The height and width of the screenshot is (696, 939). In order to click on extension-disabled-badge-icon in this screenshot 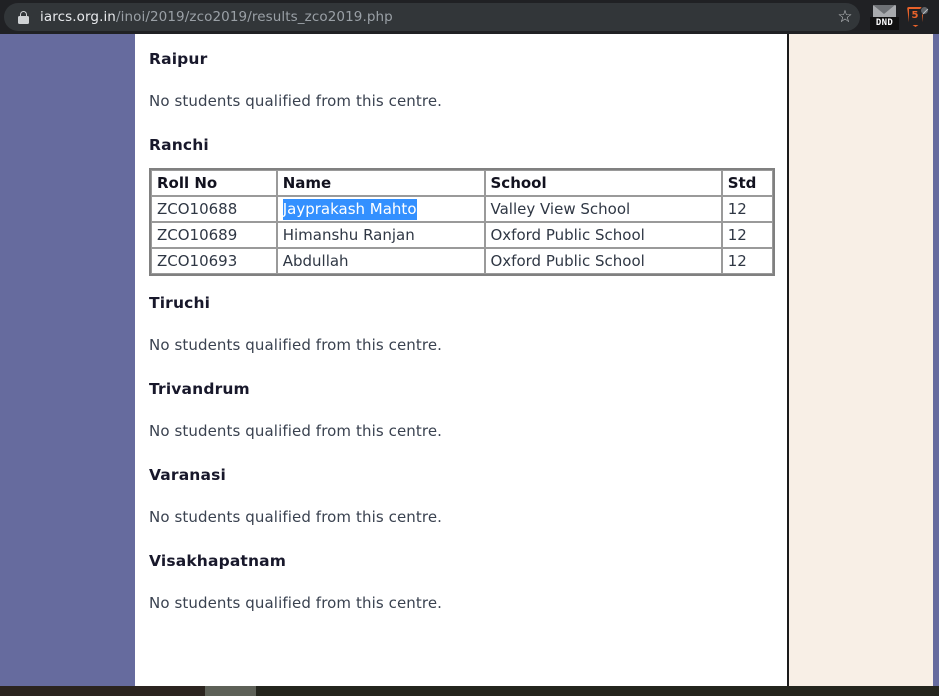, I will do `click(924, 10)`.